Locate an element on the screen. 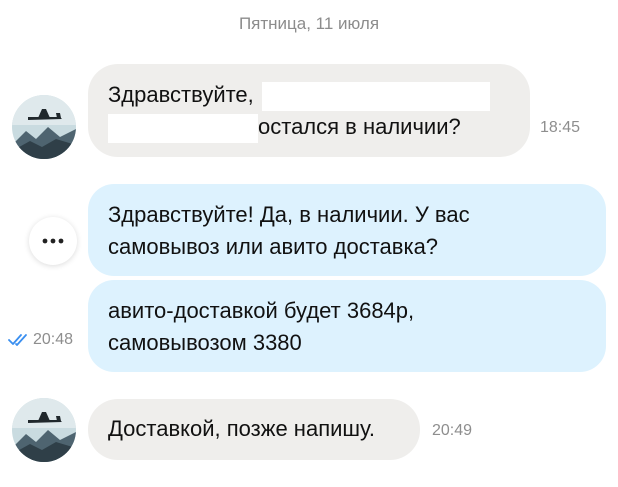  message-line: Здравствуйте, is located at coordinates (309, 95).